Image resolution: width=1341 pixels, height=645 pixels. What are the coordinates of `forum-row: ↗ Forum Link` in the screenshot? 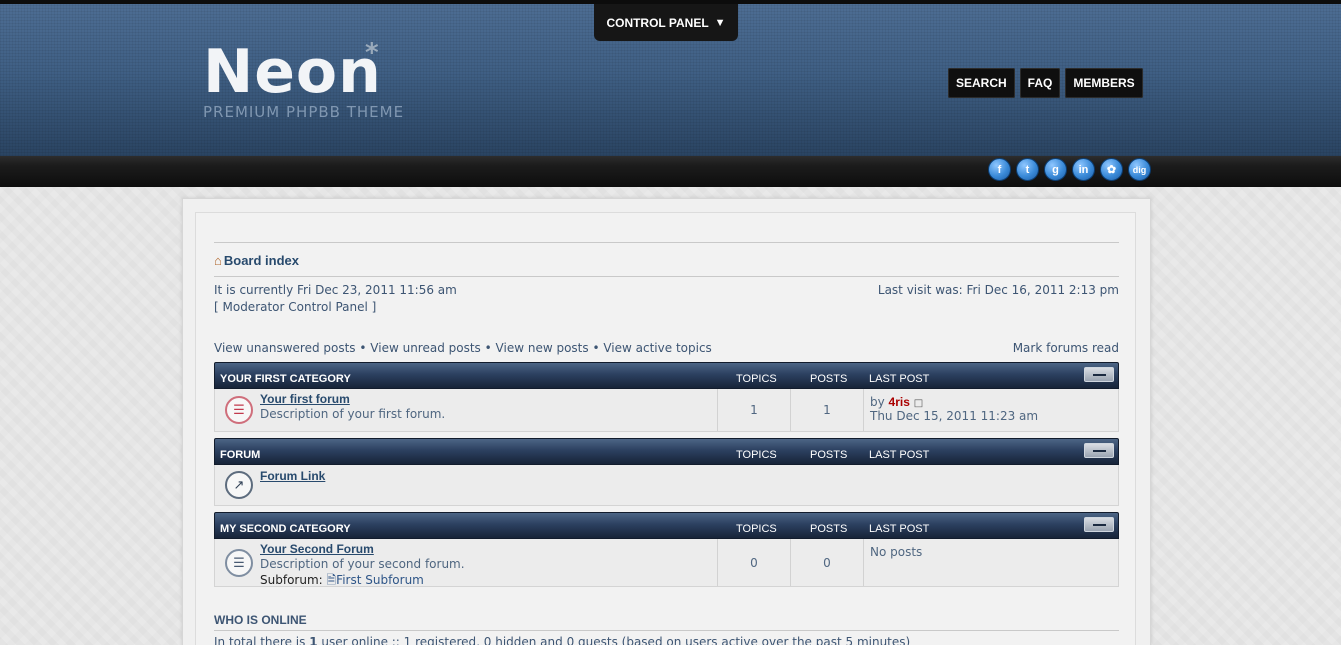 It's located at (666, 485).